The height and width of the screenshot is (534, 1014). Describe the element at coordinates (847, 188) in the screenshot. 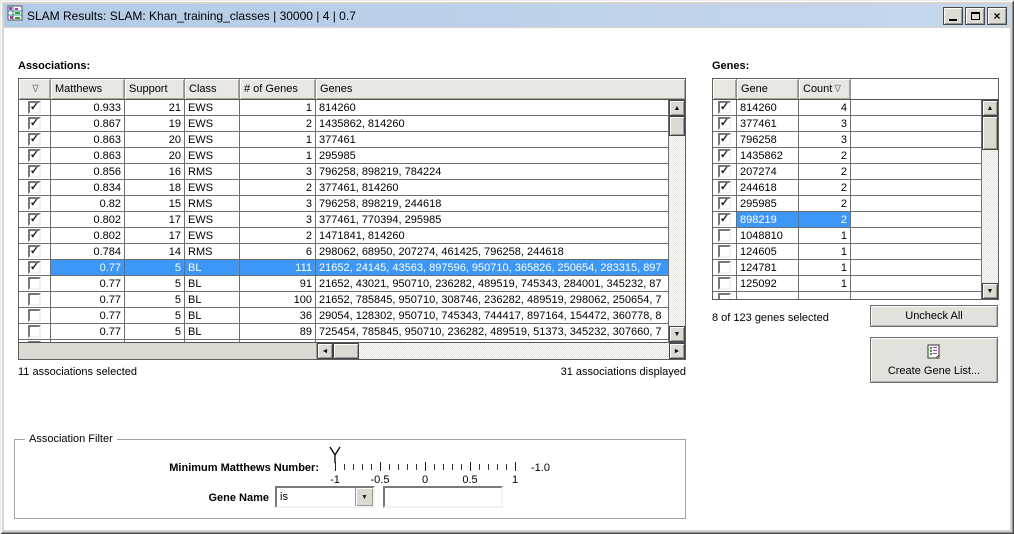

I see `gene-row: ✓ 244618 2` at that location.